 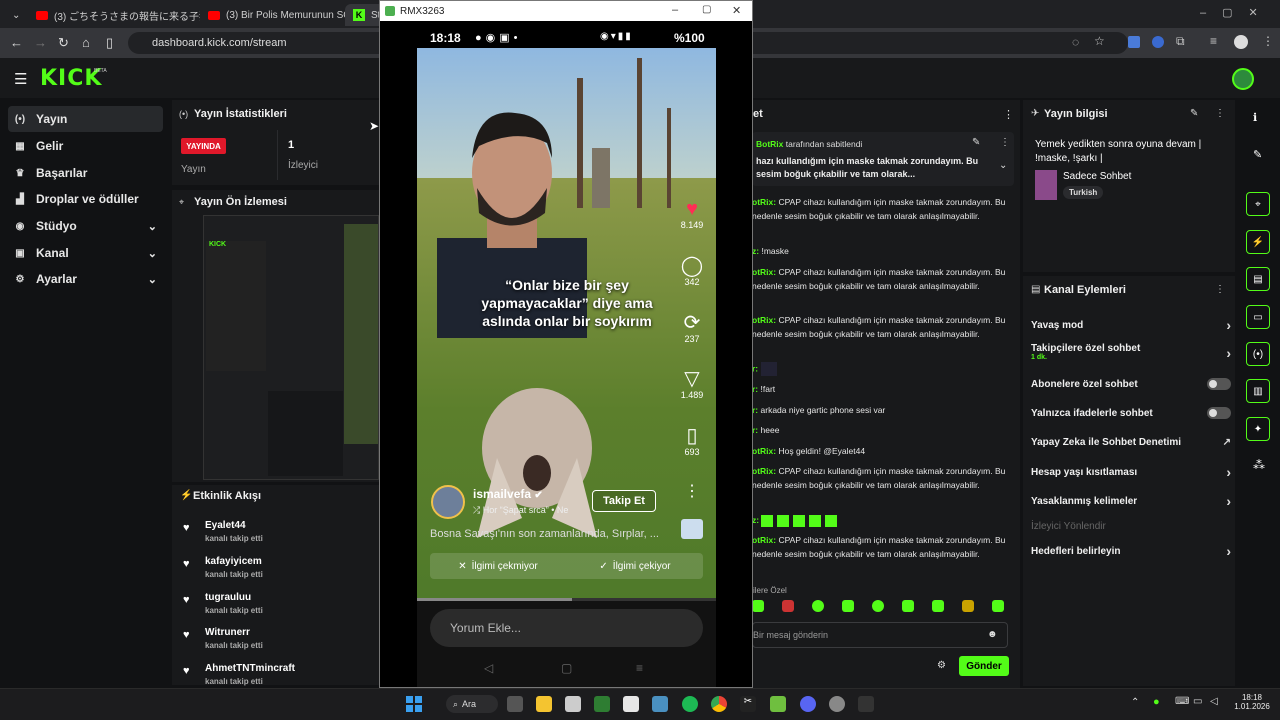 I want to click on tab-list-button: ⌄, so click(x=14, y=15).